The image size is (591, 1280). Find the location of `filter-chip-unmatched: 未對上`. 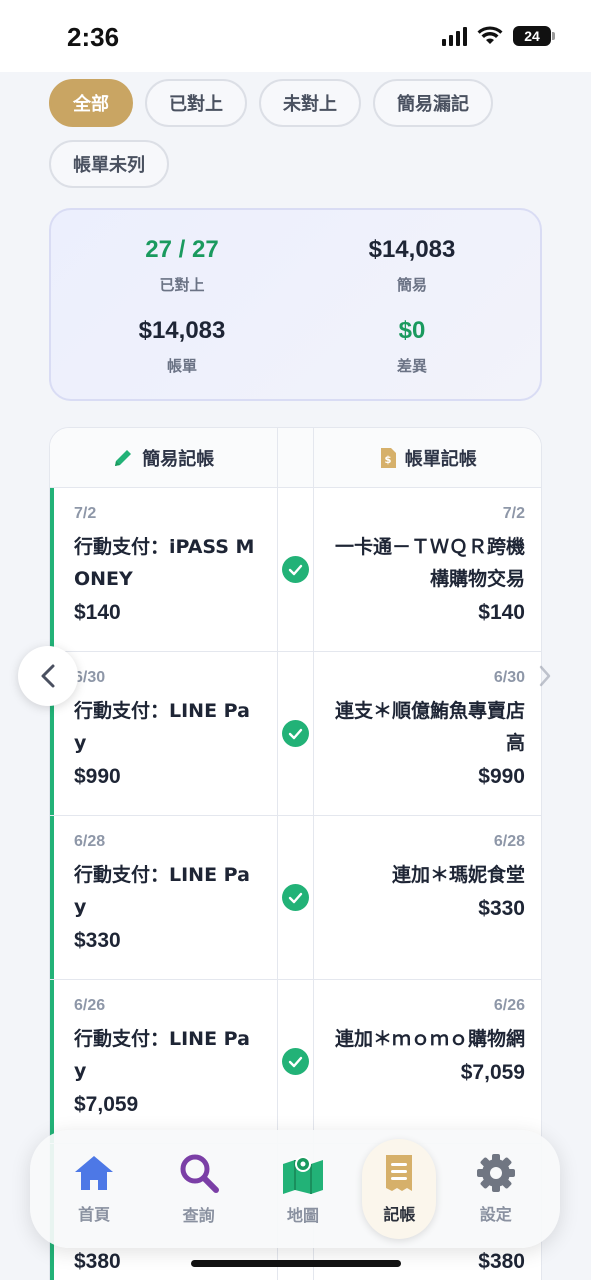

filter-chip-unmatched: 未對上 is located at coordinates (310, 103).